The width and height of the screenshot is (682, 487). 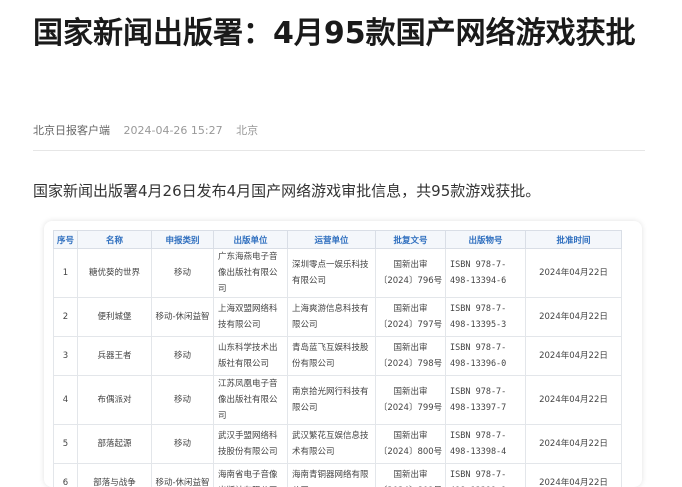 What do you see at coordinates (410, 317) in the screenshot?
I see `cell-approval-no: 国新出审〔2024〕797号` at bounding box center [410, 317].